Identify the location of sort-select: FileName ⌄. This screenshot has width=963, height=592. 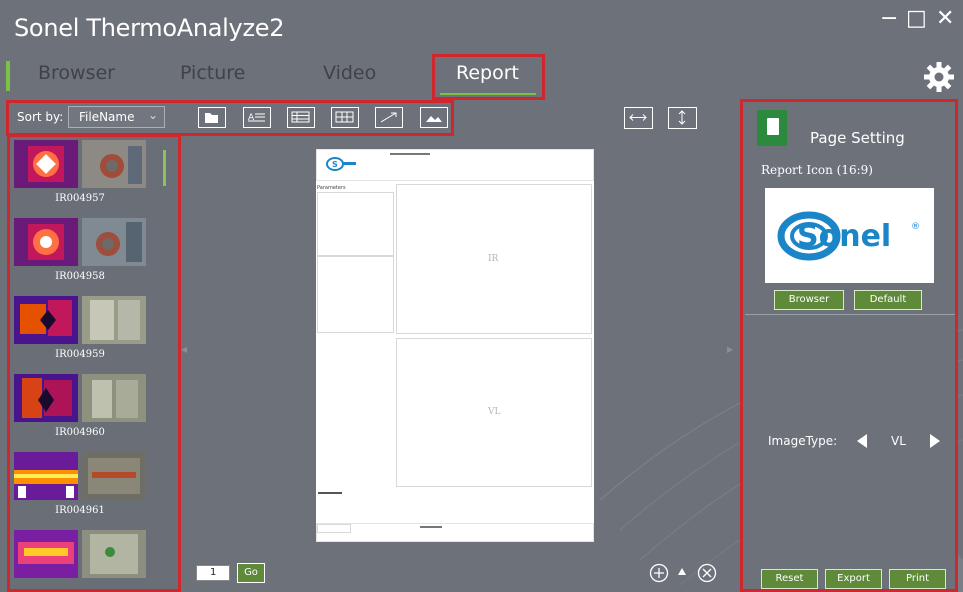
(116, 117).